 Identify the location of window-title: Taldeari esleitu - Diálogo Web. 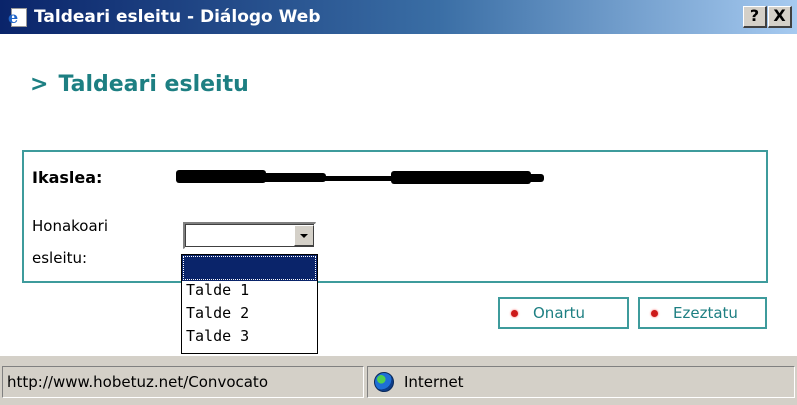
(177, 17).